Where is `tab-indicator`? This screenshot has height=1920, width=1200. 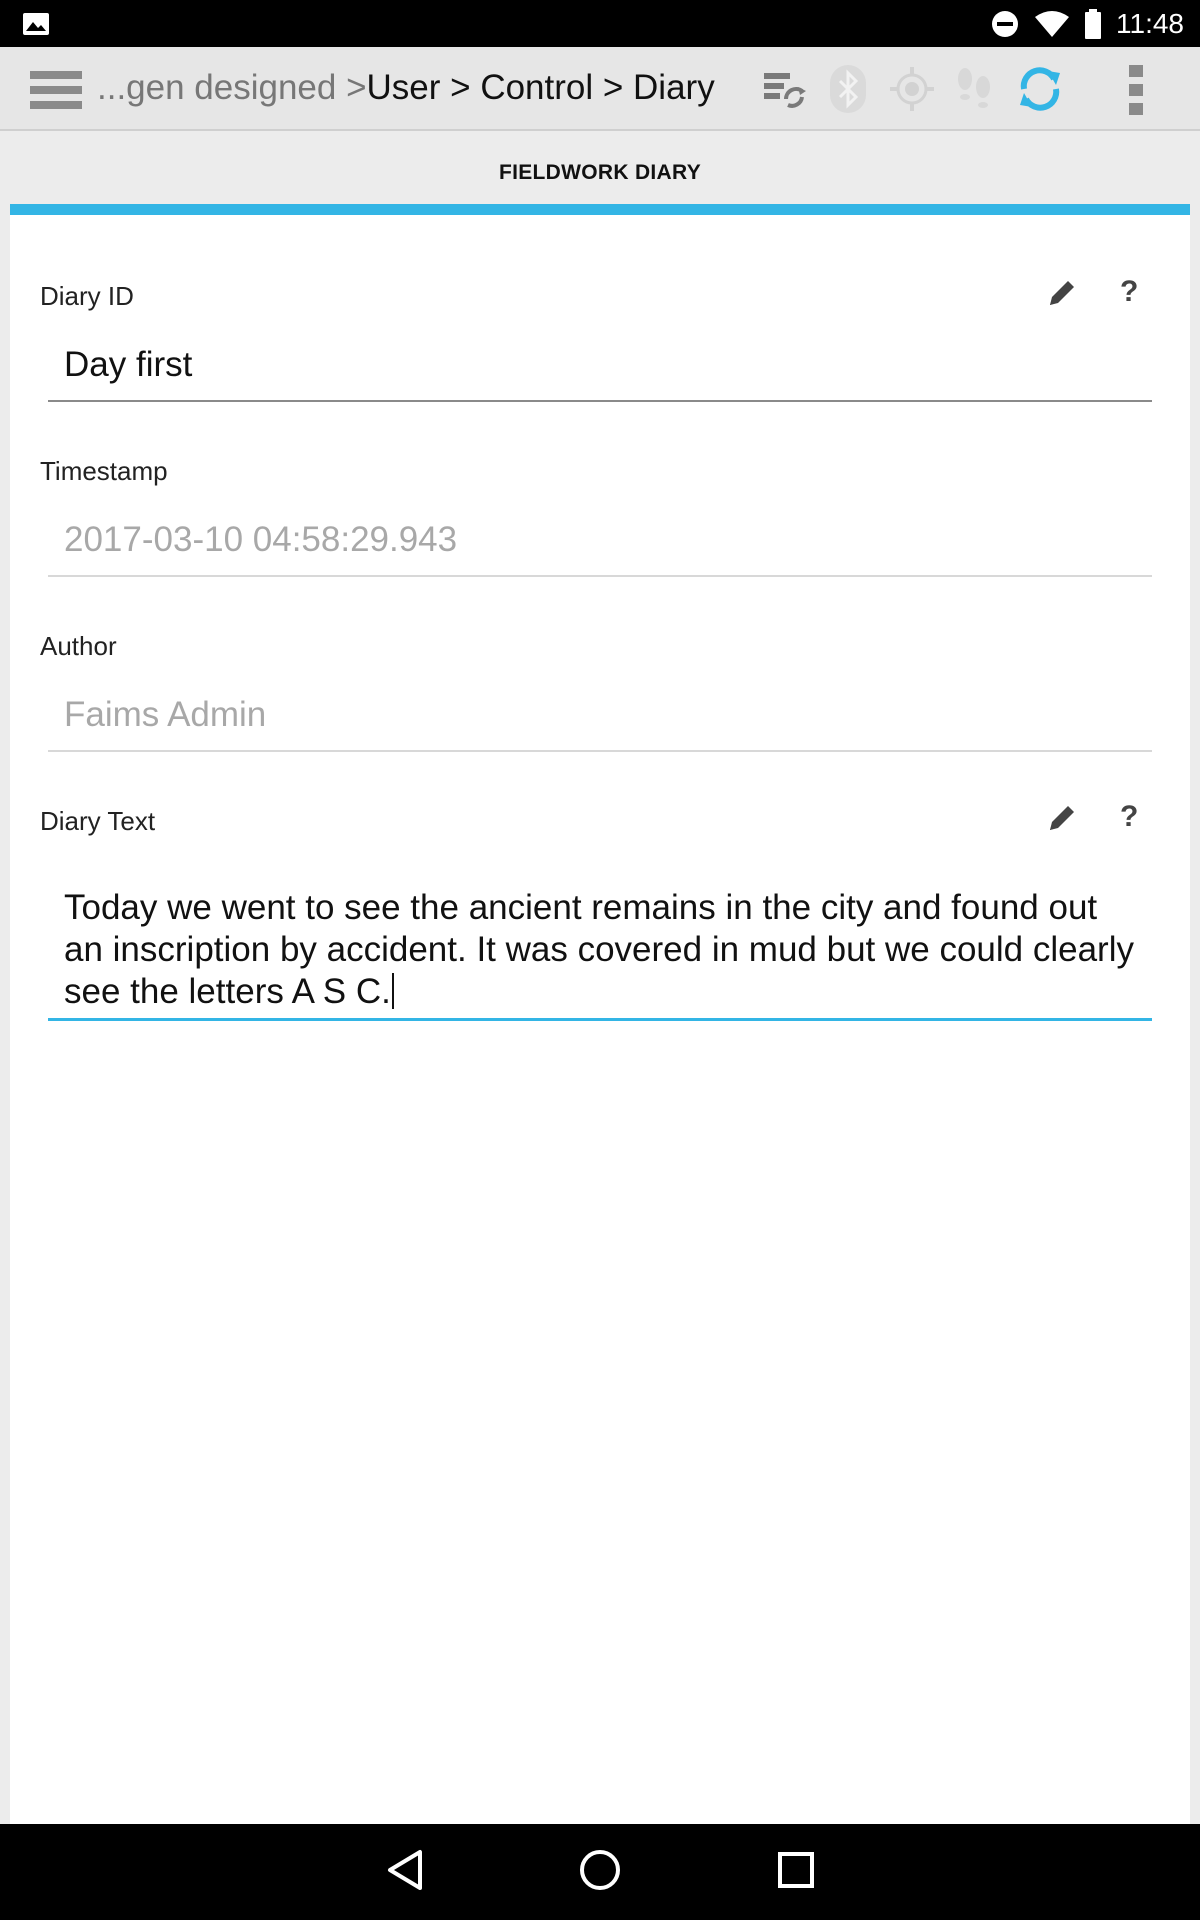
tab-indicator is located at coordinates (600, 209).